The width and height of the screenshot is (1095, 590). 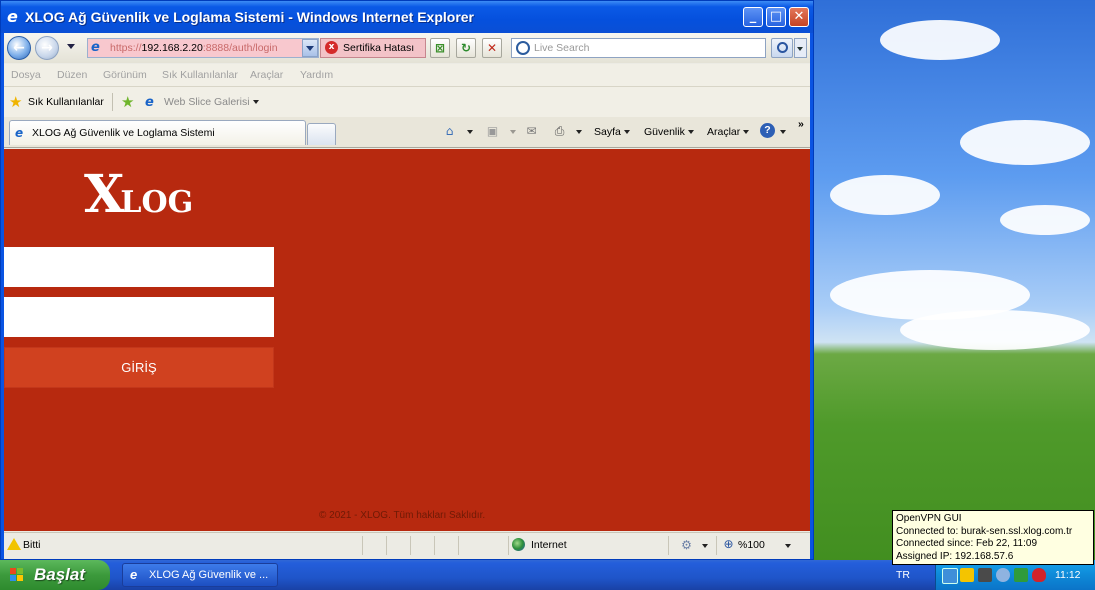 I want to click on tooltip-connected-since: Connected since: Feb 22, 11:09, so click(x=967, y=543).